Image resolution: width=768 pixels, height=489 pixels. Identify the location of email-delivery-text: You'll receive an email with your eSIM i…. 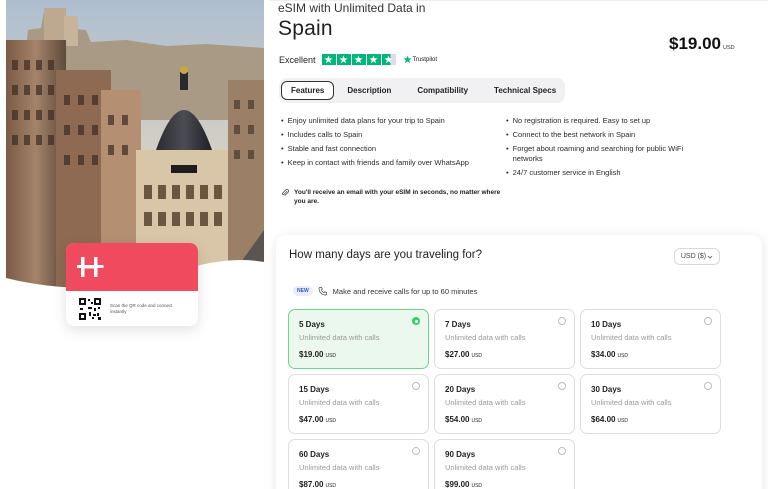
(397, 197).